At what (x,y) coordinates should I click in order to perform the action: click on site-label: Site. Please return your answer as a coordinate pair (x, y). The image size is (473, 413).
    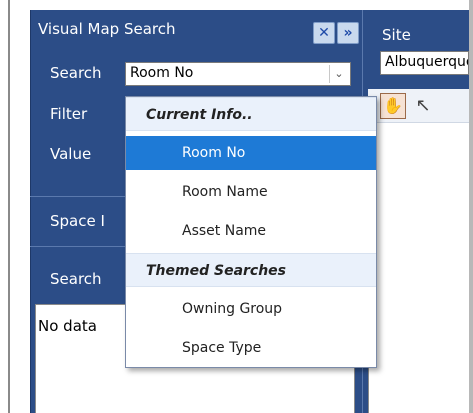
    Looking at the image, I should click on (396, 35).